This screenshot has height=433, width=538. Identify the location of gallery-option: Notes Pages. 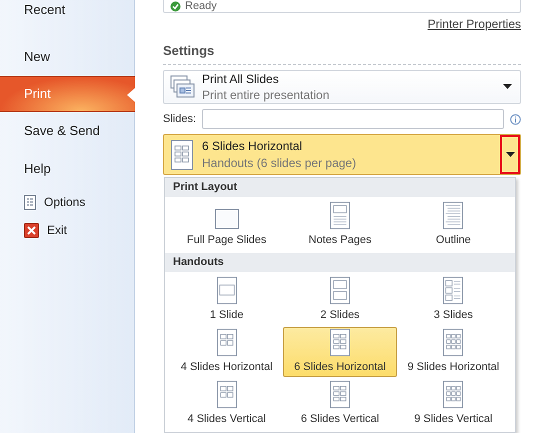
(340, 225).